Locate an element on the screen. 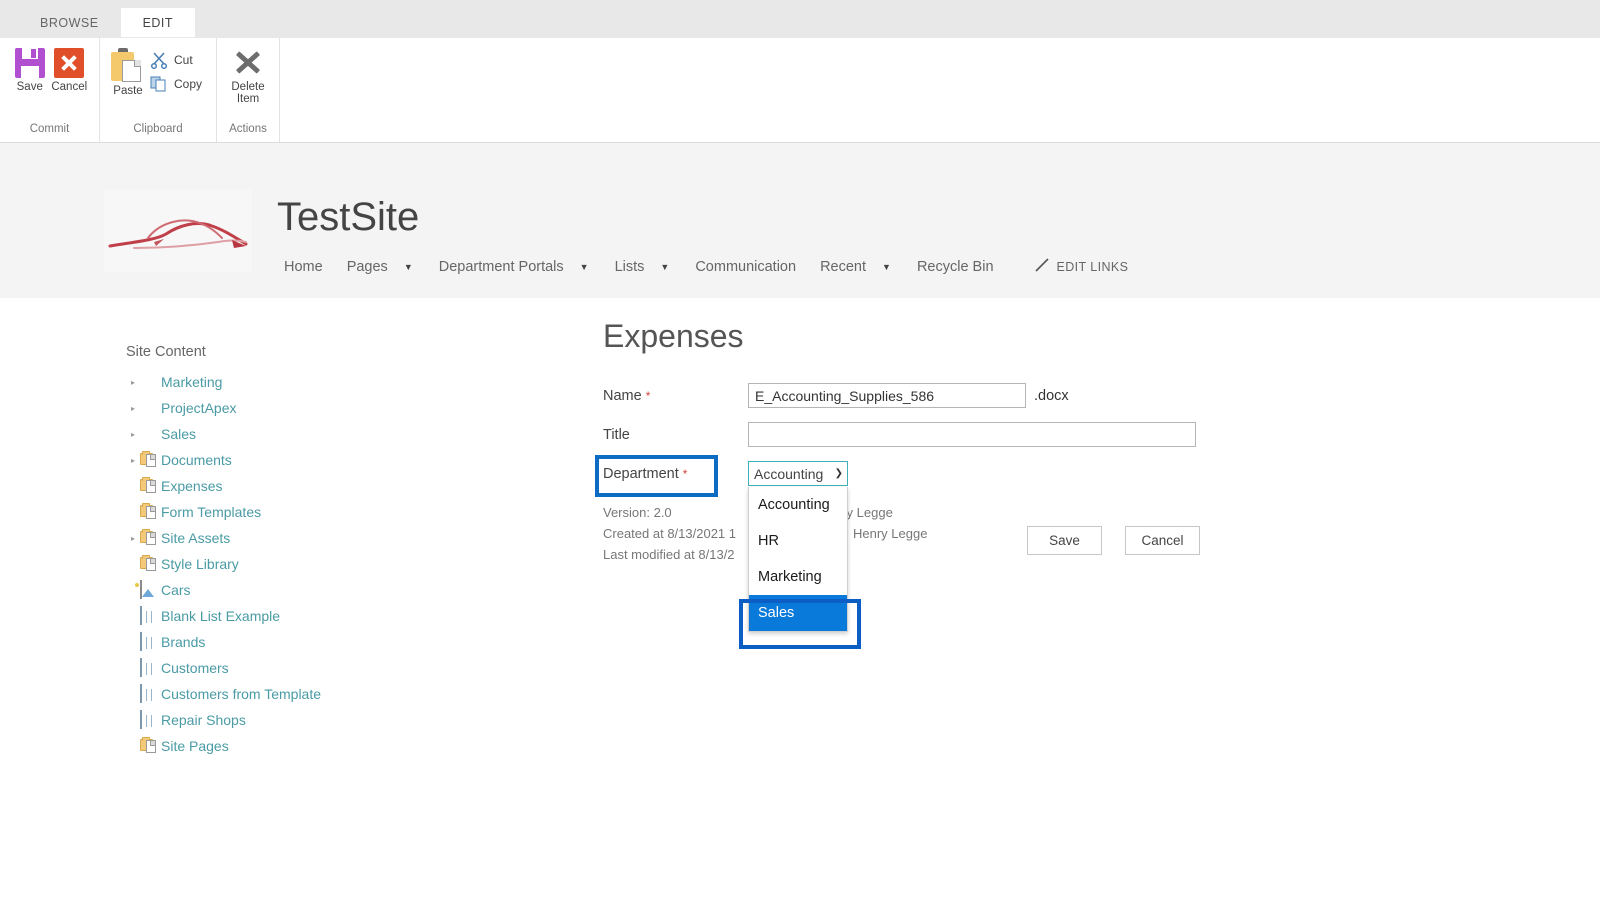 The height and width of the screenshot is (902, 1600). cancel-button: Cancel is located at coordinates (70, 68).